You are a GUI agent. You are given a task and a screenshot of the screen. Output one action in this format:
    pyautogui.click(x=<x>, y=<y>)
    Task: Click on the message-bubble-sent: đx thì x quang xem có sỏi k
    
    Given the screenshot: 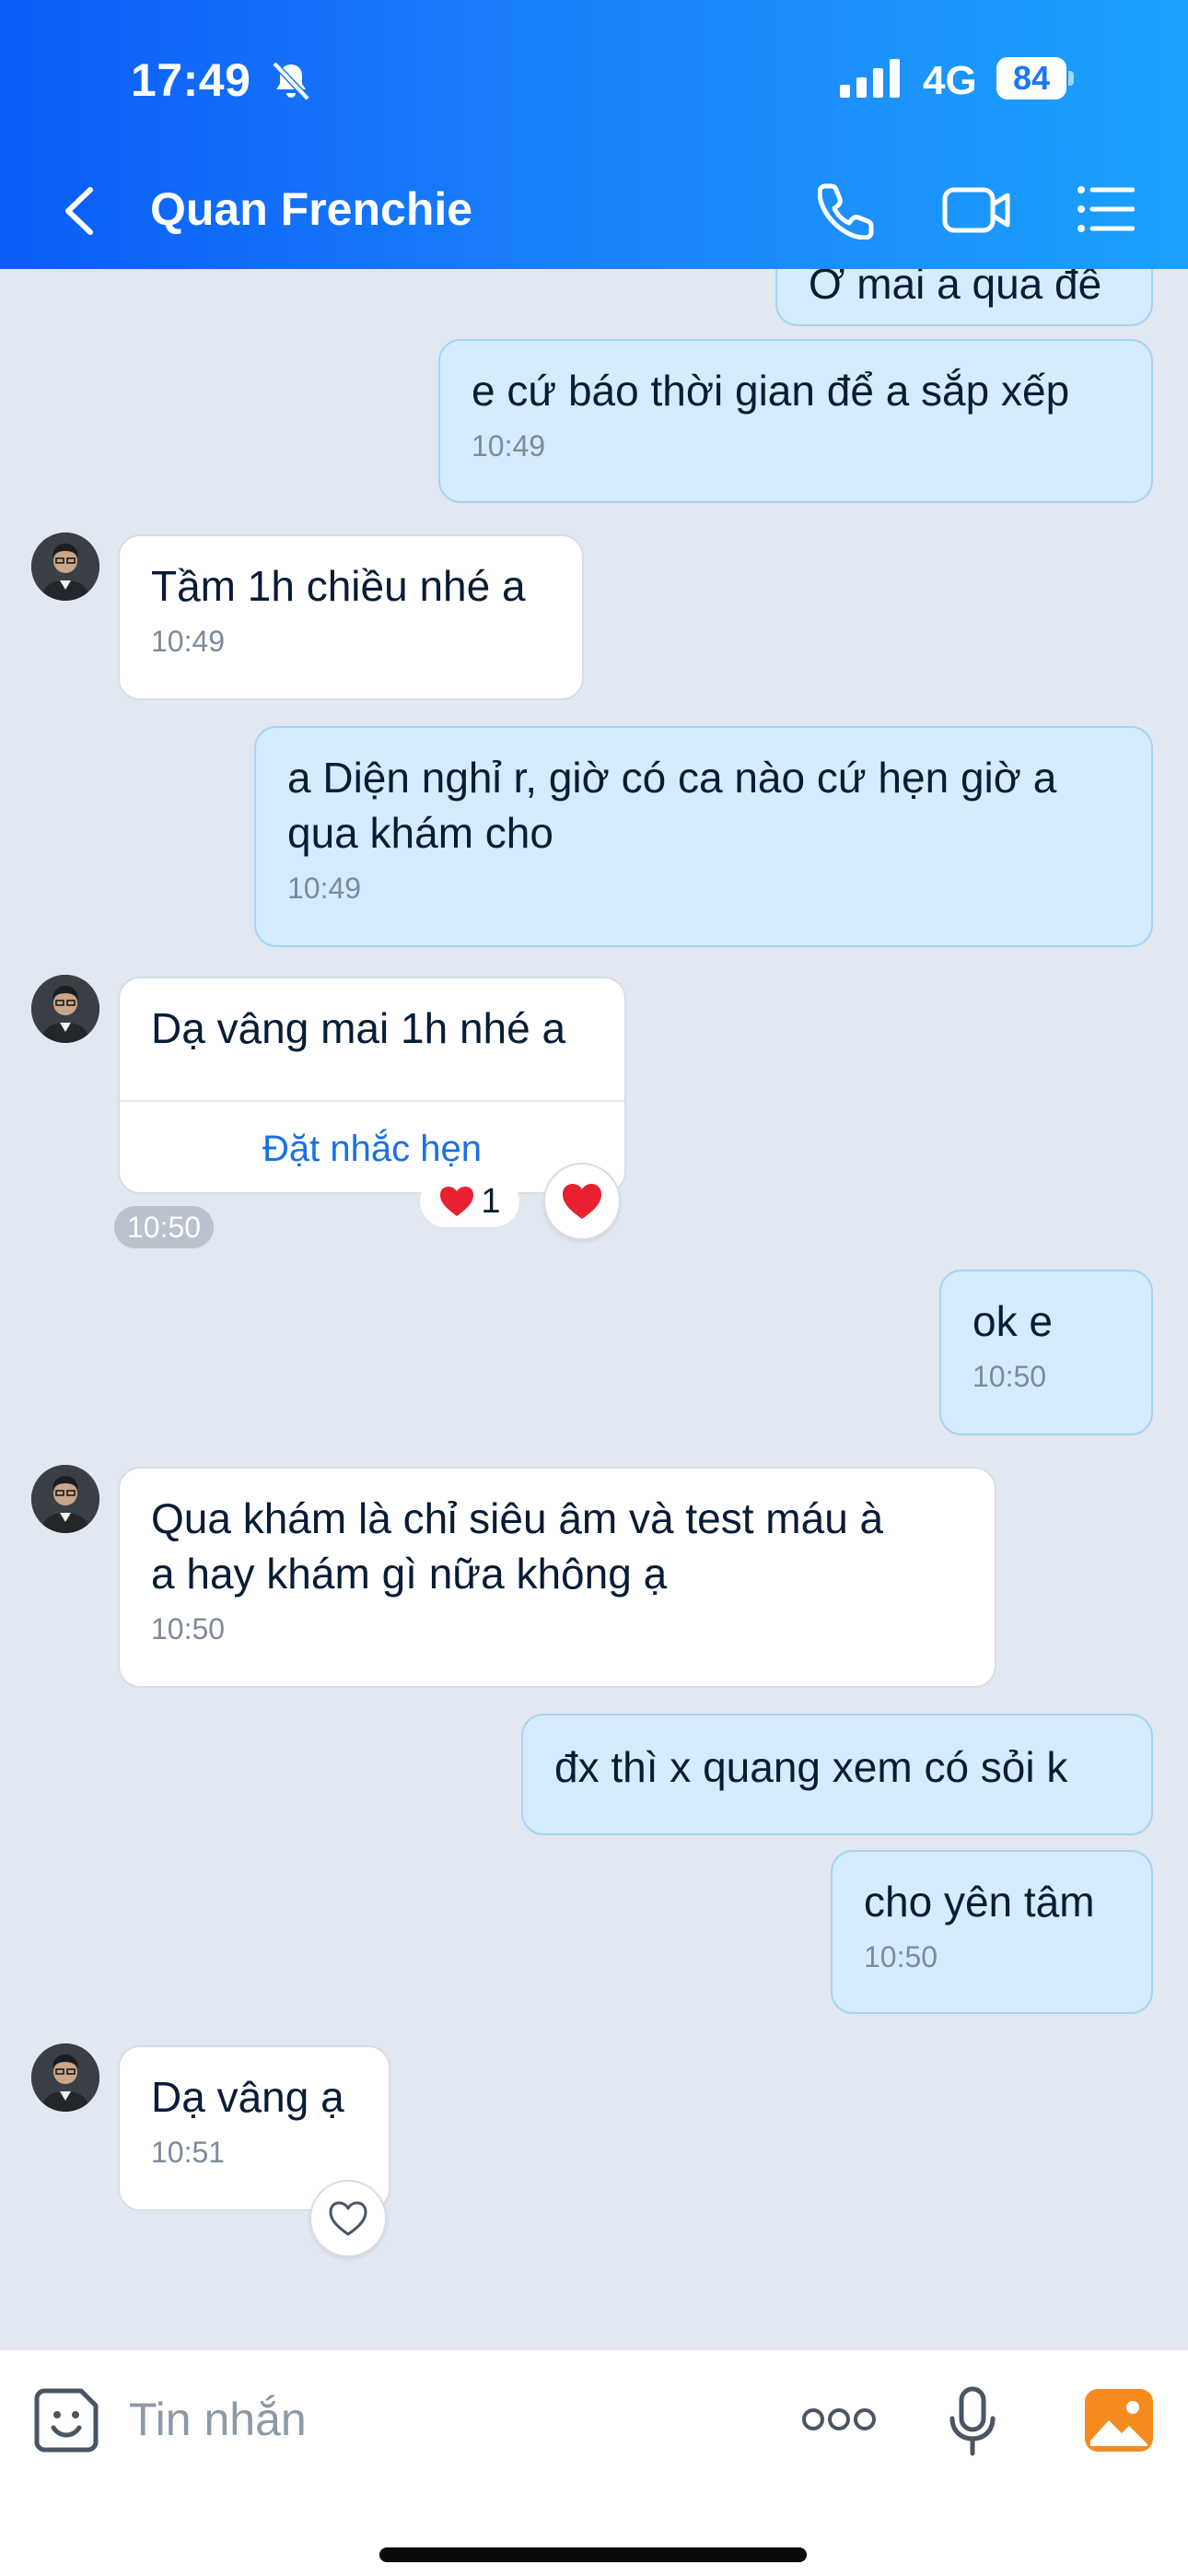 What is the action you would take?
    pyautogui.click(x=837, y=1774)
    